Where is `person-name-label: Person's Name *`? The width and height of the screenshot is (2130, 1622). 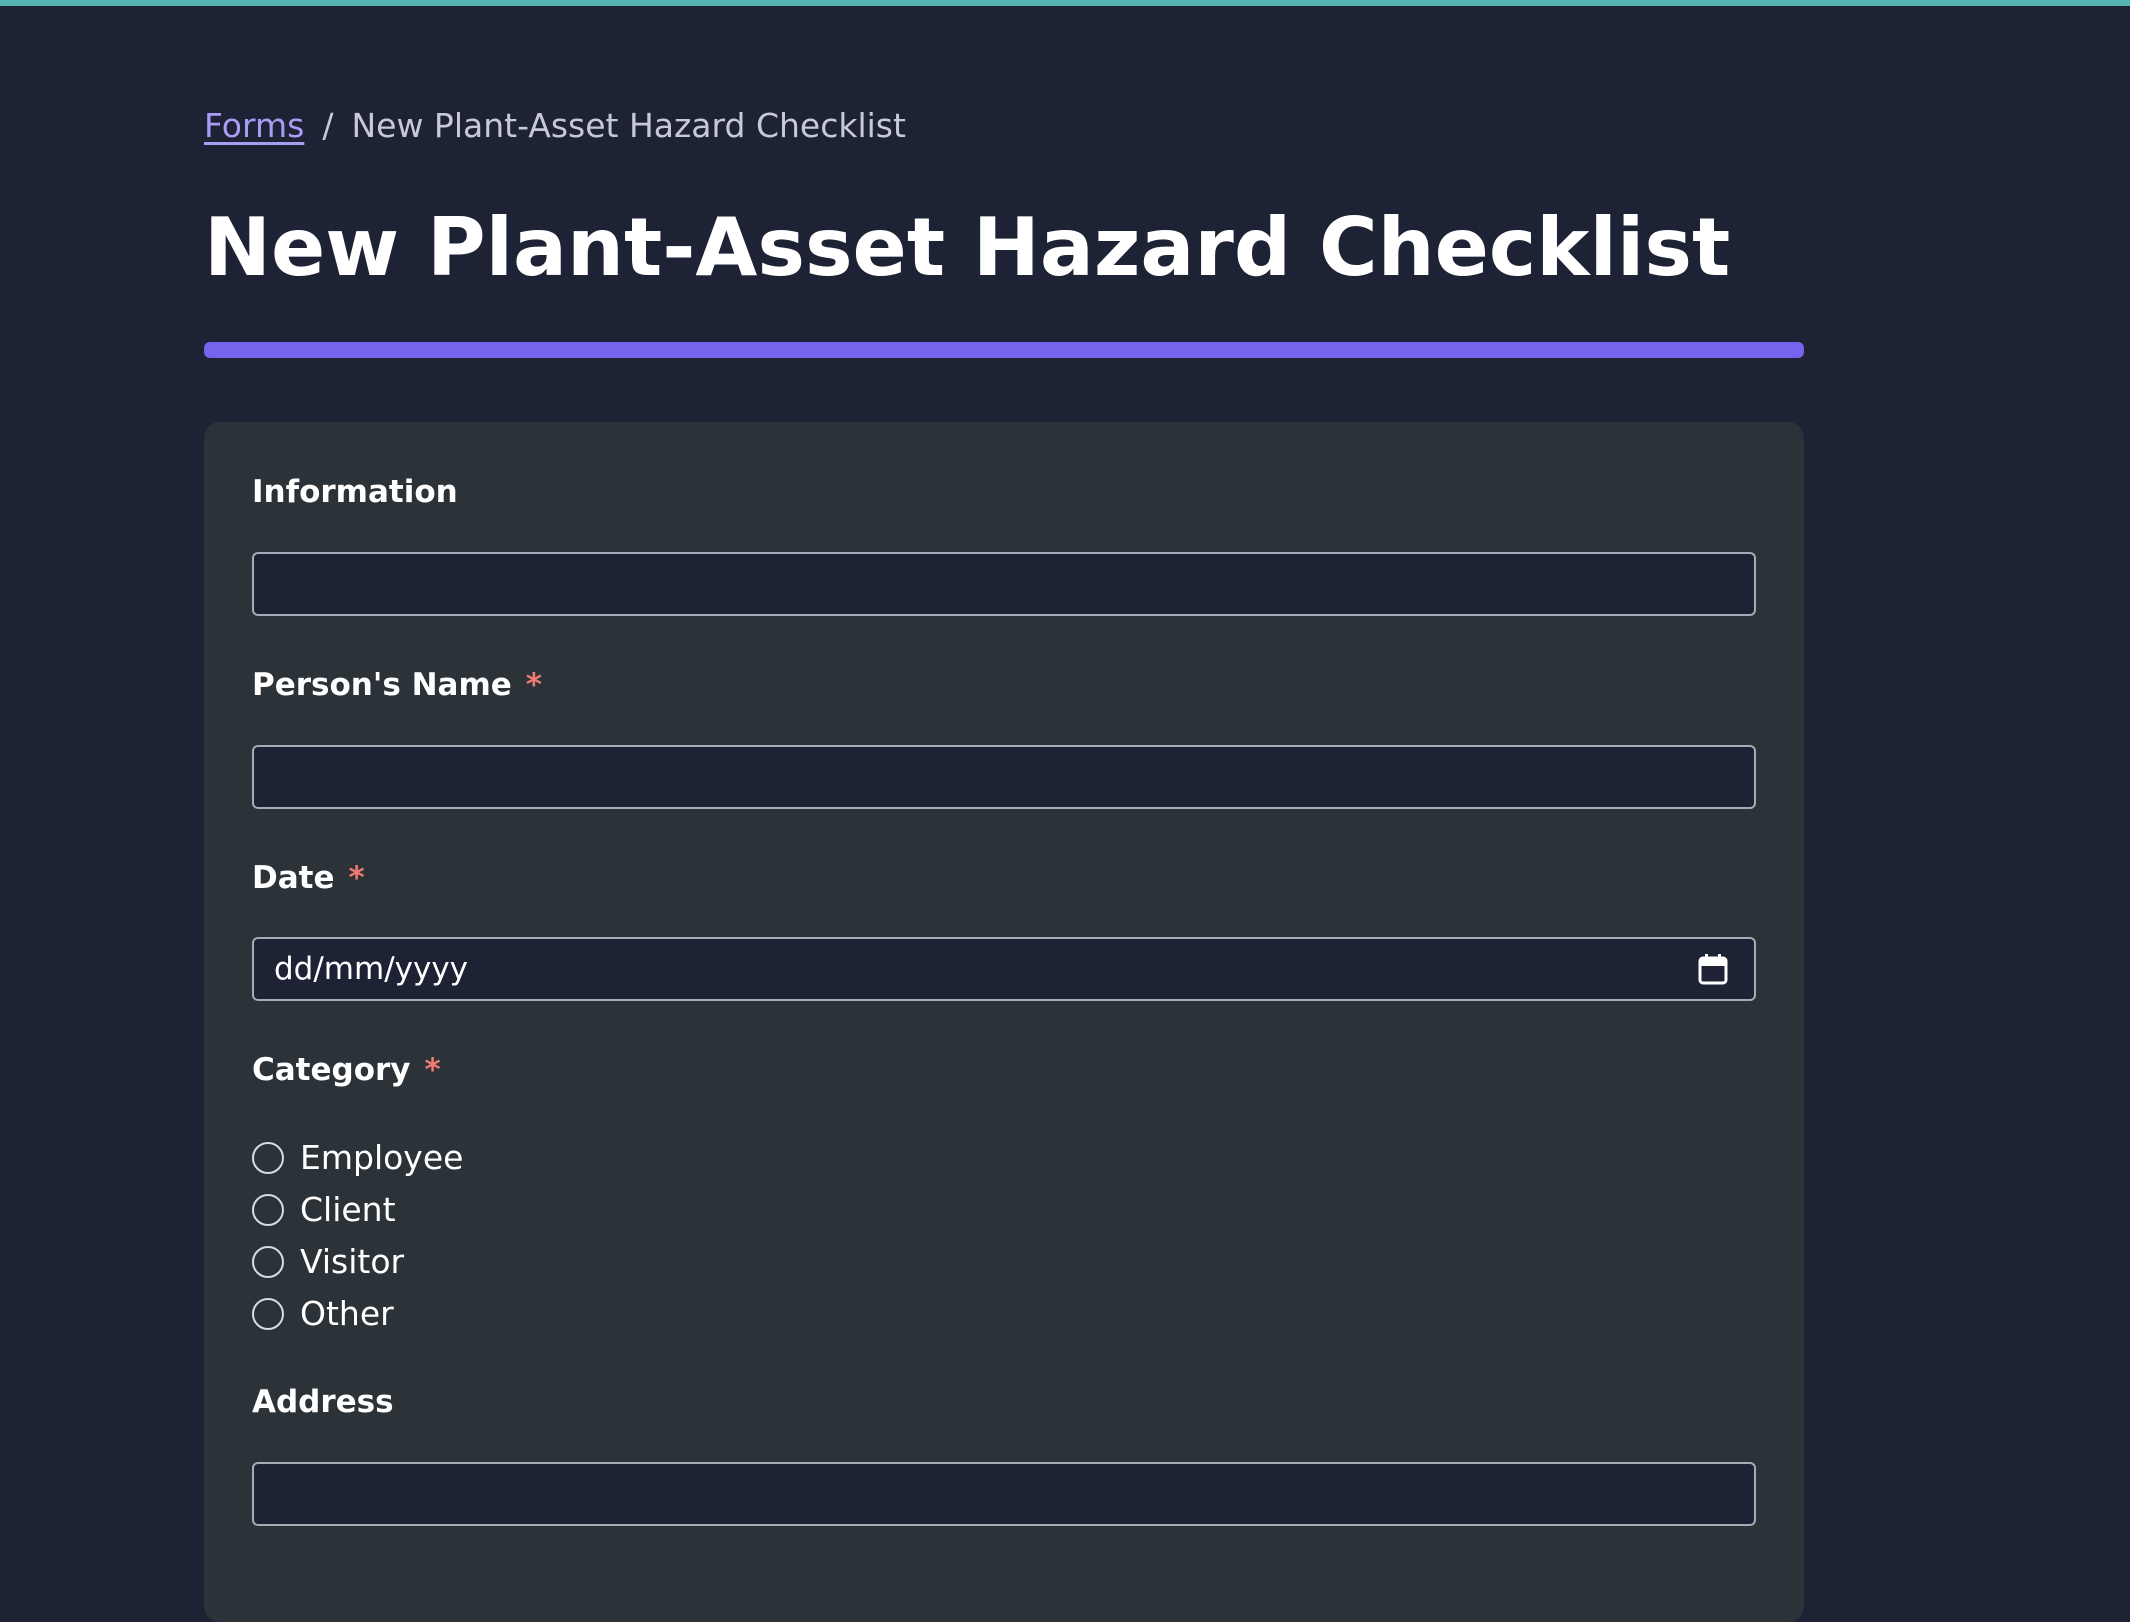 person-name-label: Person's Name * is located at coordinates (397, 685).